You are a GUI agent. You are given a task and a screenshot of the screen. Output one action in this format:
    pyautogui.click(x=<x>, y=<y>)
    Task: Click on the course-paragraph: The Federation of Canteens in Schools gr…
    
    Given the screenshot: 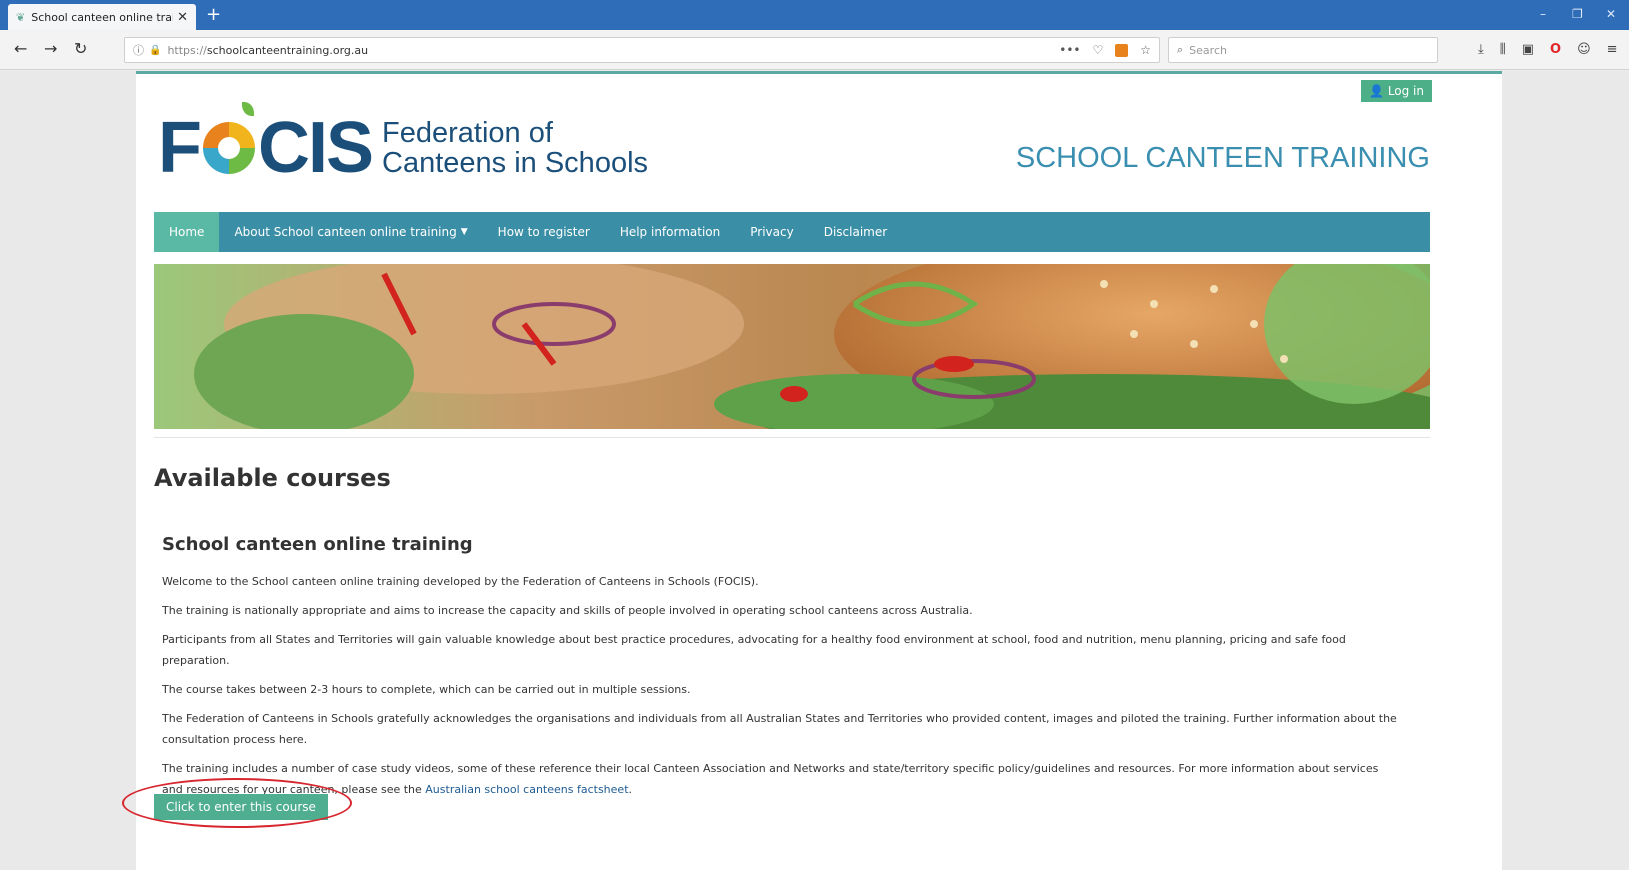 What is the action you would take?
    pyautogui.click(x=779, y=729)
    